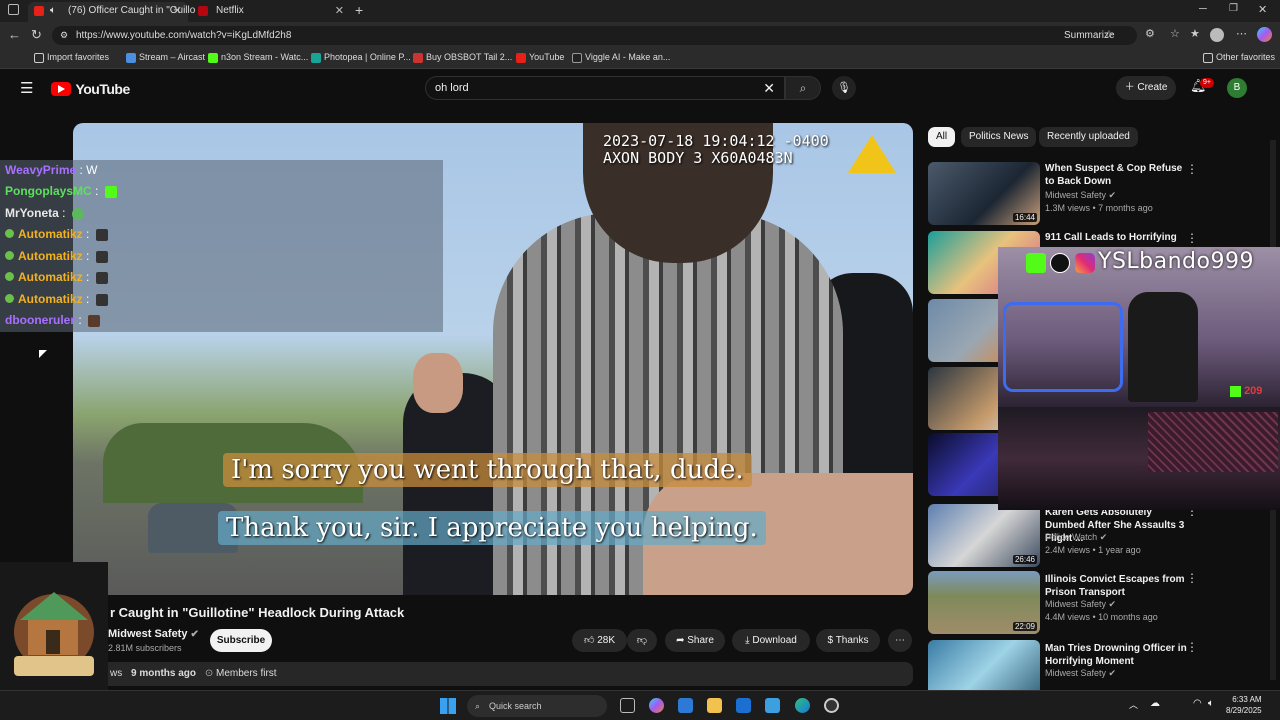 The image size is (1280, 720). I want to click on more-actions-button: ⋯, so click(900, 640).